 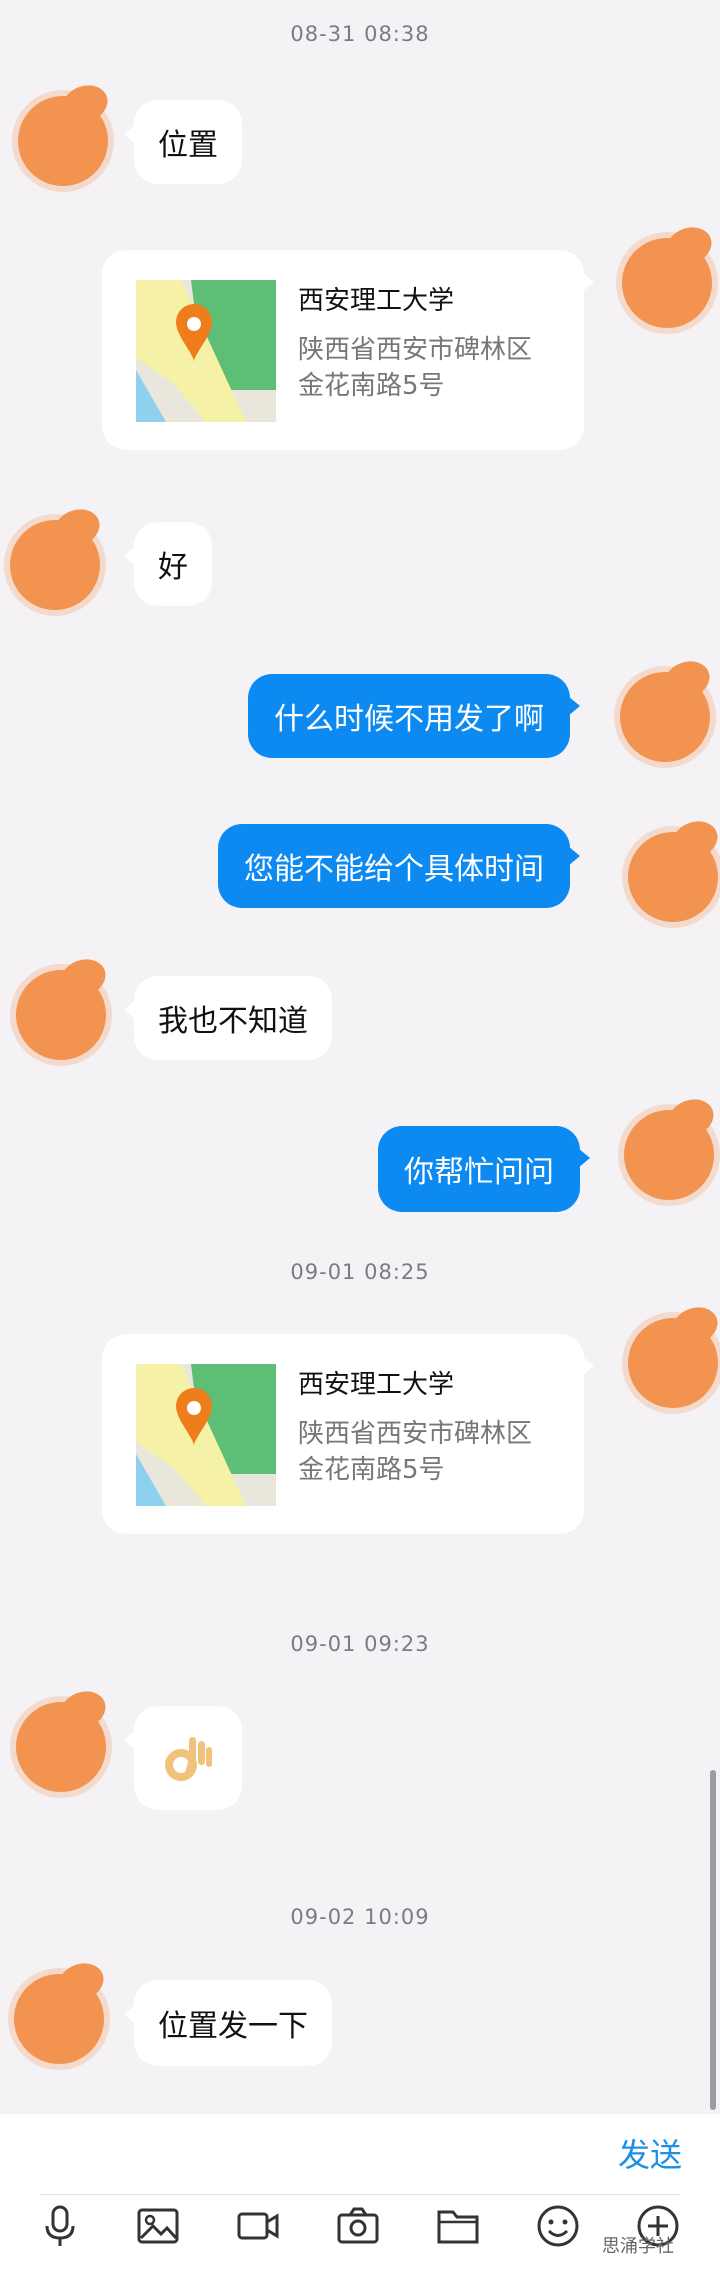 What do you see at coordinates (60, 2226) in the screenshot?
I see `microphone-icon` at bounding box center [60, 2226].